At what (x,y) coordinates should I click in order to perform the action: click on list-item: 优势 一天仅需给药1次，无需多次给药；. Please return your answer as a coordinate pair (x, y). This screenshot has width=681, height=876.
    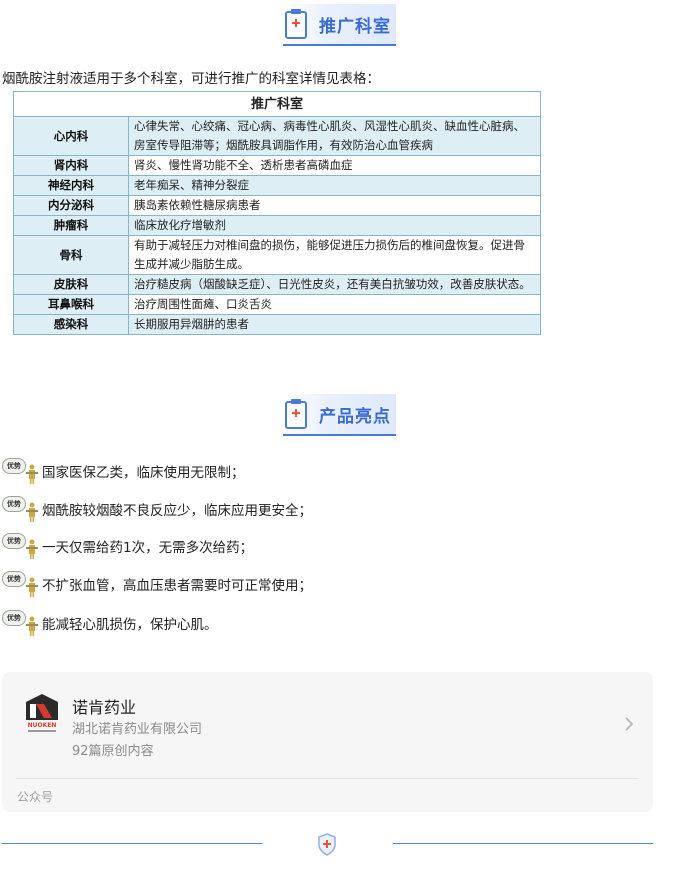
    Looking at the image, I should click on (127, 546).